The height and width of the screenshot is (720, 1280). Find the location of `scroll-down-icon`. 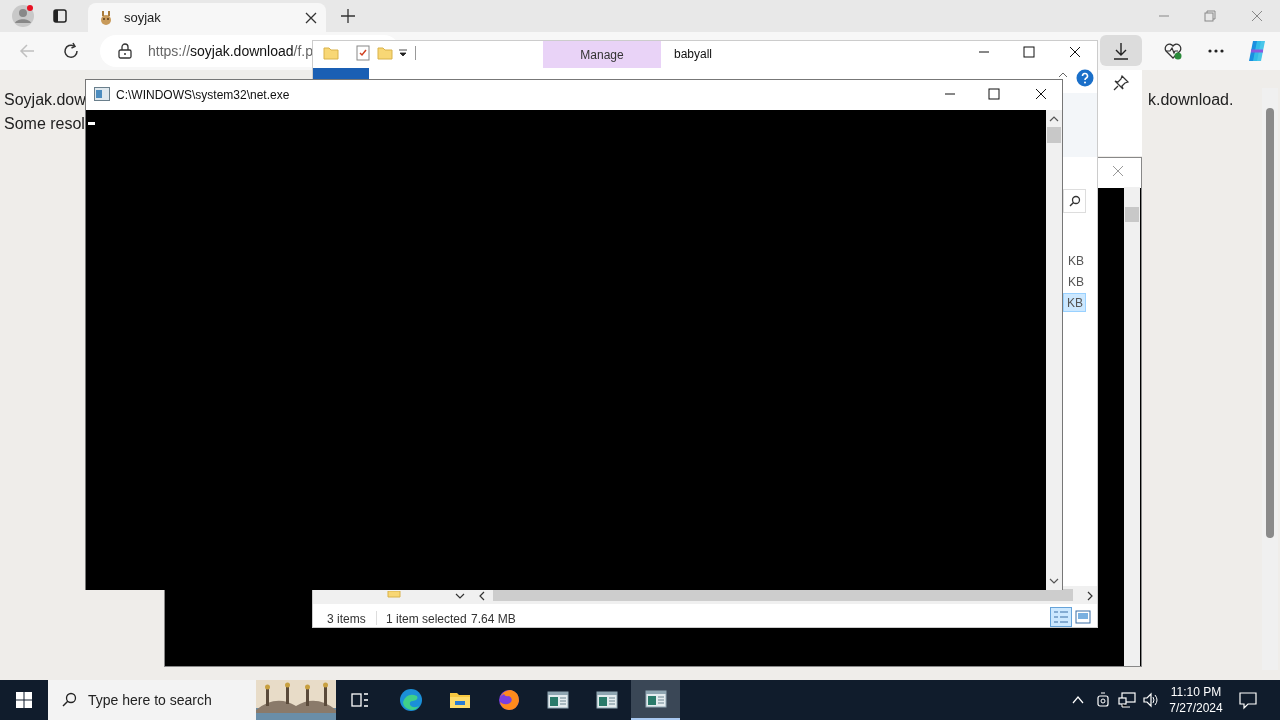

scroll-down-icon is located at coordinates (1054, 581).